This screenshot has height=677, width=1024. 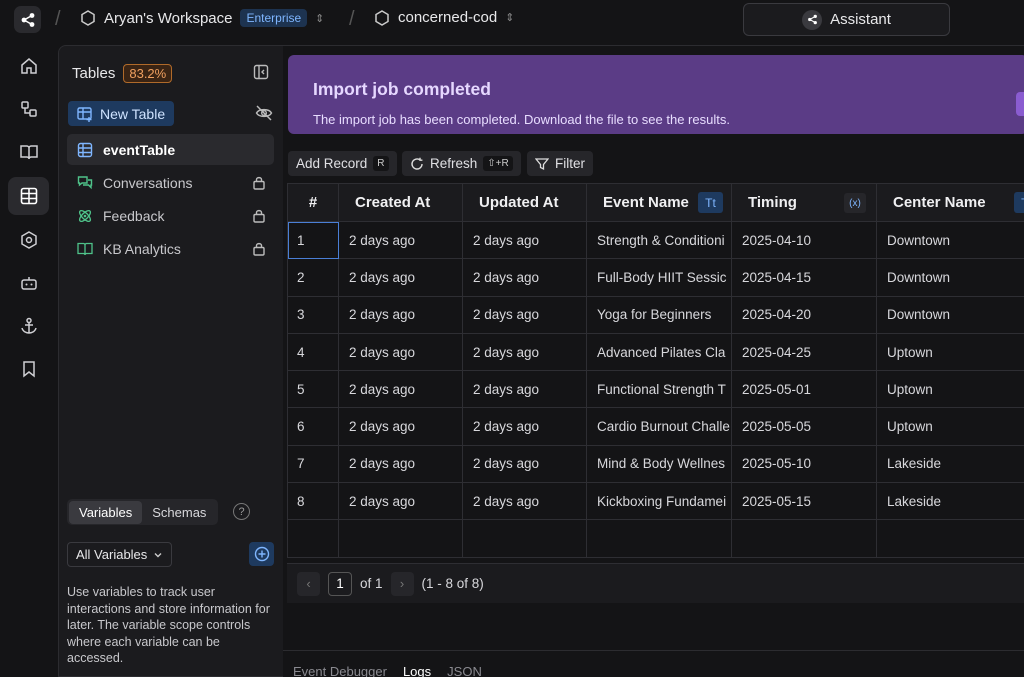 I want to click on chevron-right-icon: ›, so click(x=402, y=583).